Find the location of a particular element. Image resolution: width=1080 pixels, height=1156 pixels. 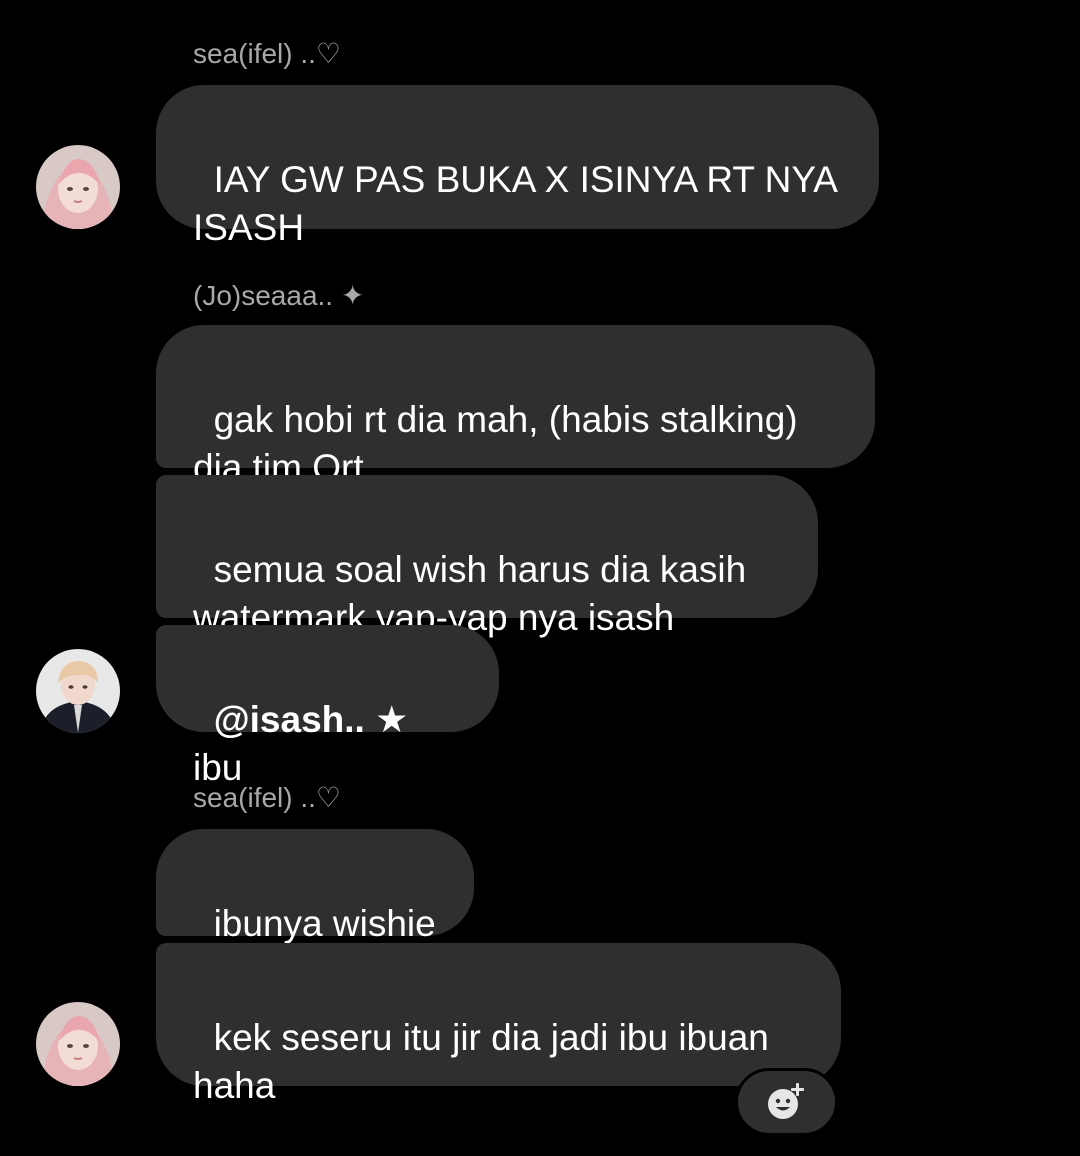

mention-link: @isash.. ★ is located at coordinates (311, 719).